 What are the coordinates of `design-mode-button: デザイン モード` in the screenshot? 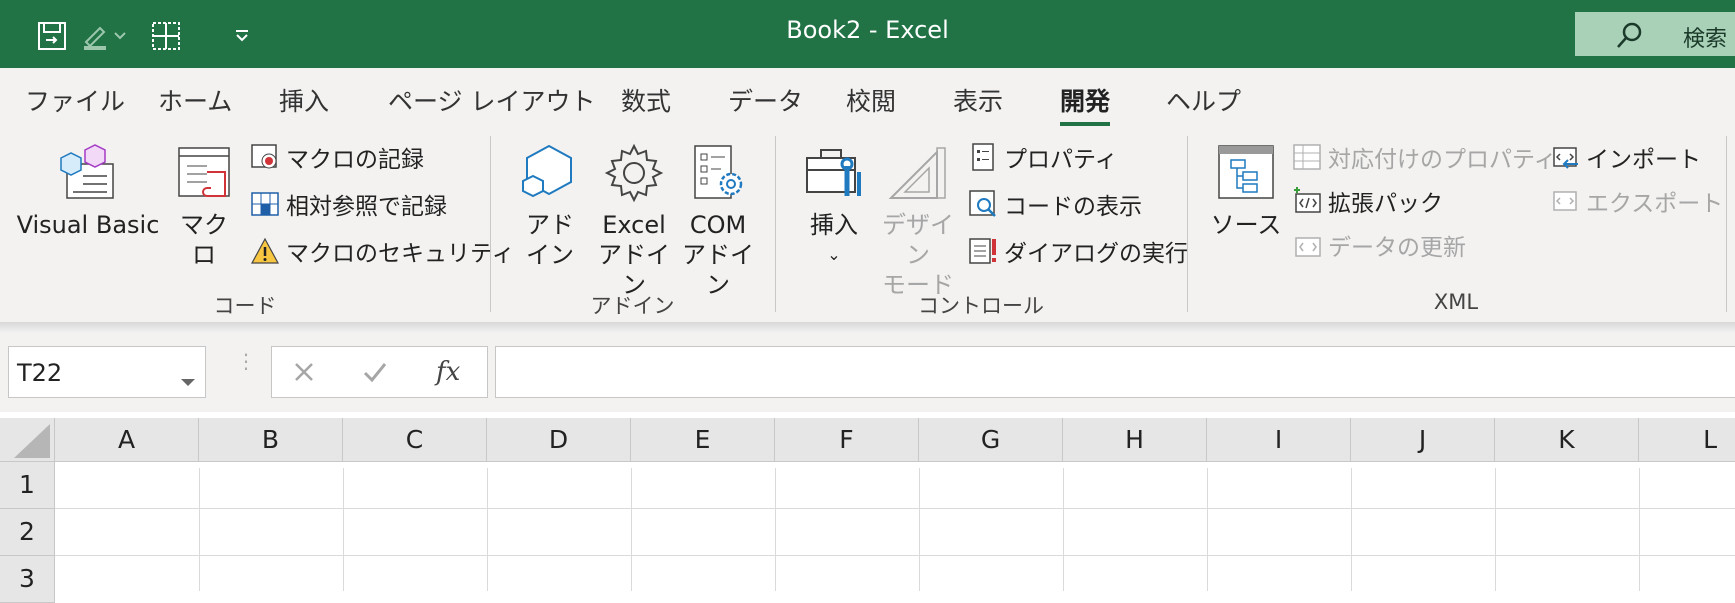 It's located at (918, 221).